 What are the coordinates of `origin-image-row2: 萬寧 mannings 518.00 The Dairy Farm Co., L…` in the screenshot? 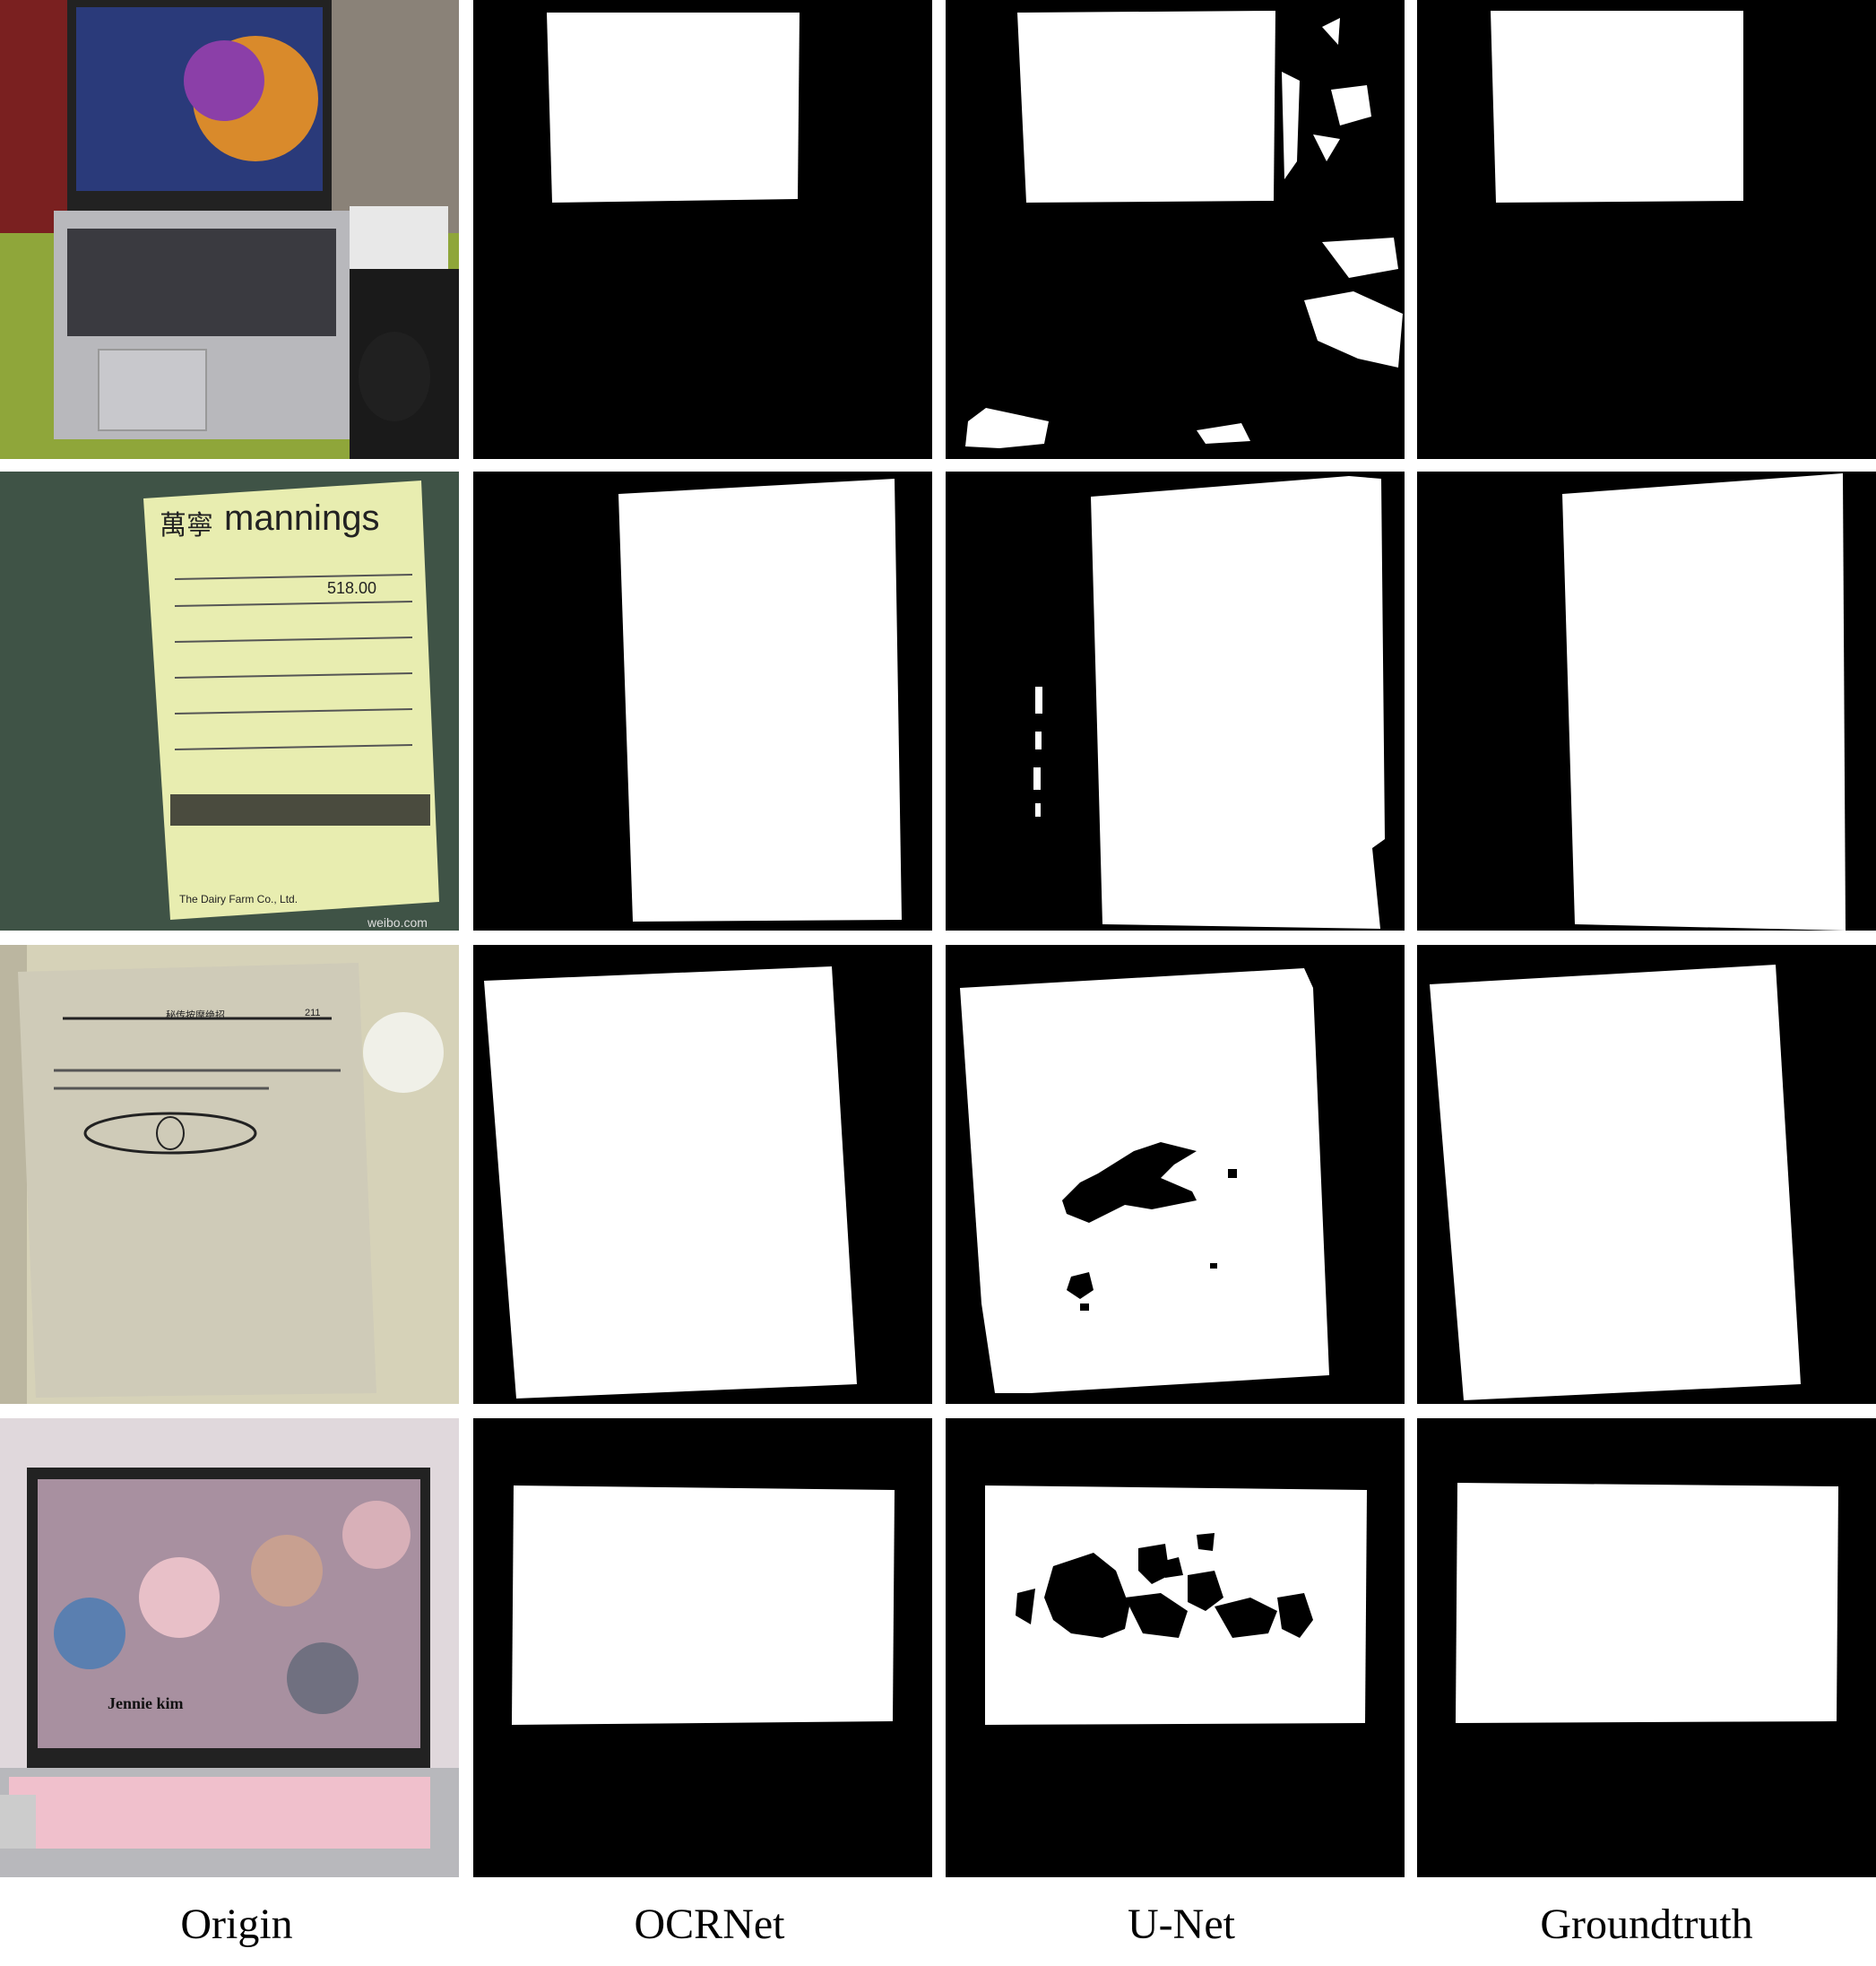 It's located at (230, 701).